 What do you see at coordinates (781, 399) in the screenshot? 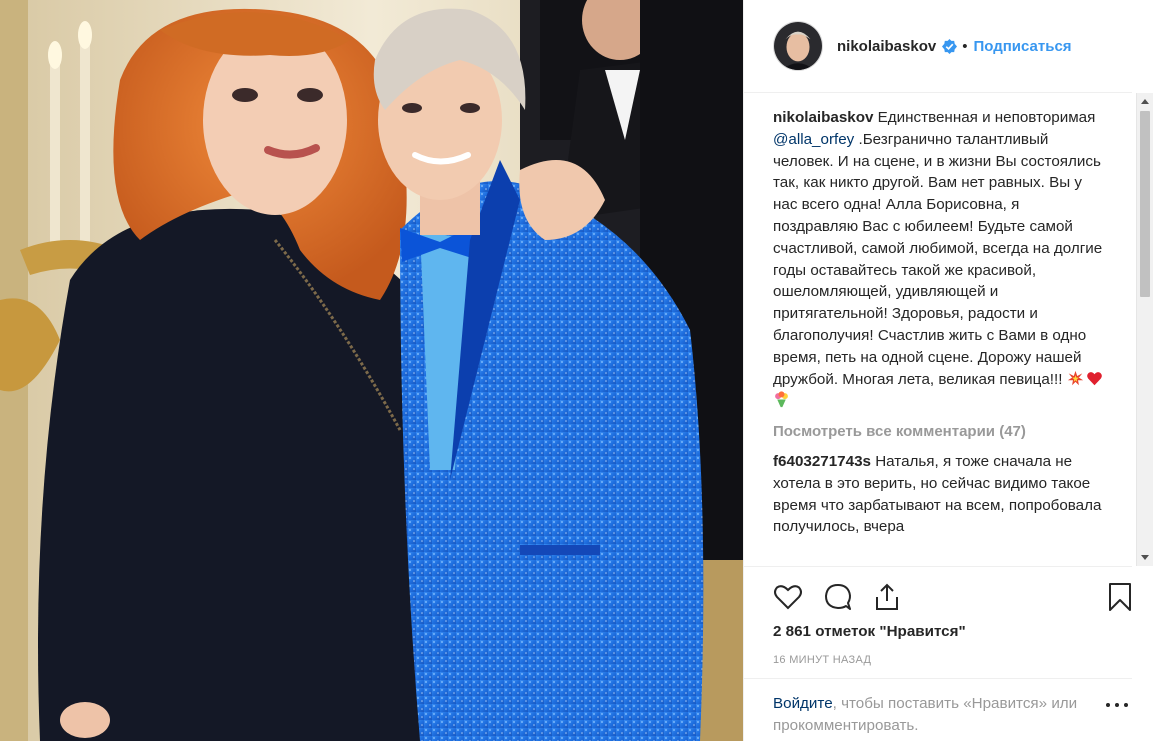
I see `bouquet-emoji-icon` at bounding box center [781, 399].